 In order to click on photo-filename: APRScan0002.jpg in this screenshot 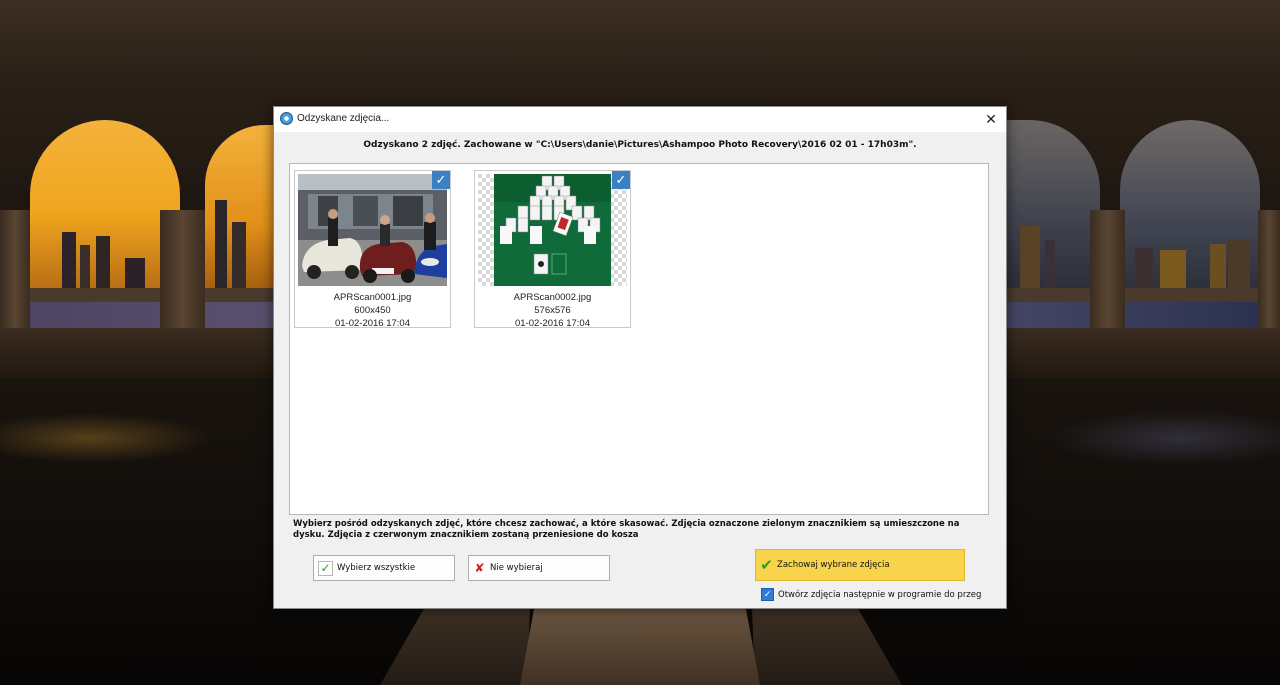, I will do `click(552, 297)`.